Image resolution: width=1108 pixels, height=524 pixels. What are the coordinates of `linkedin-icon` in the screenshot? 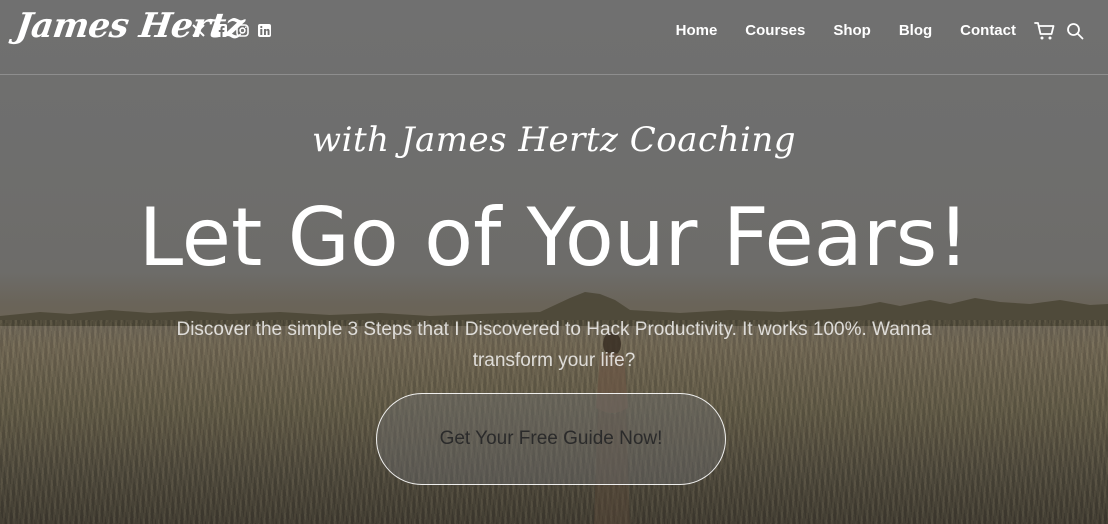 It's located at (264, 30).